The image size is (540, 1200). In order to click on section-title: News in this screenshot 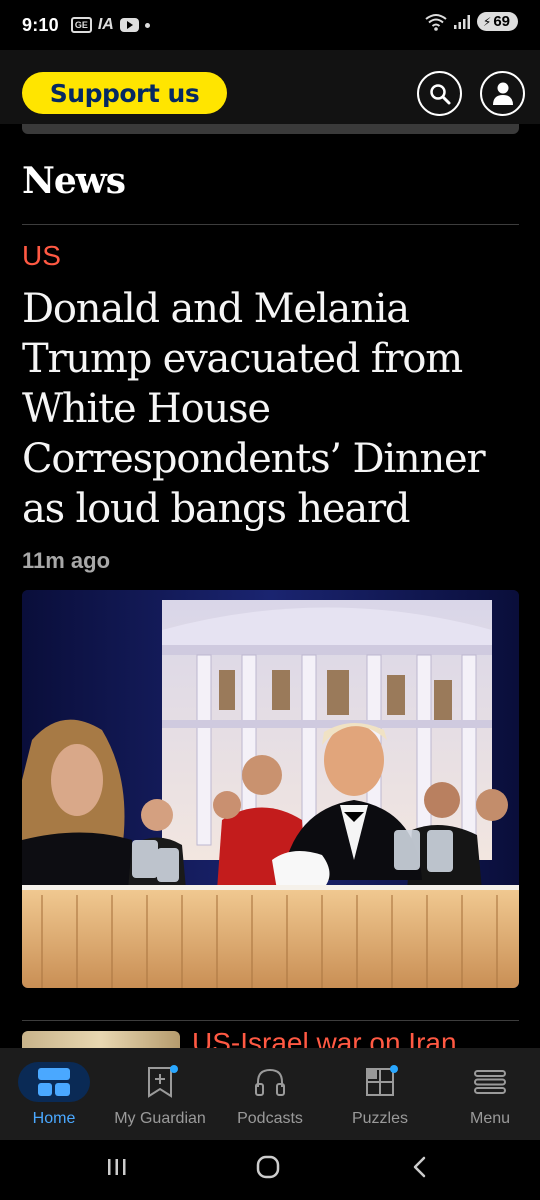, I will do `click(74, 181)`.